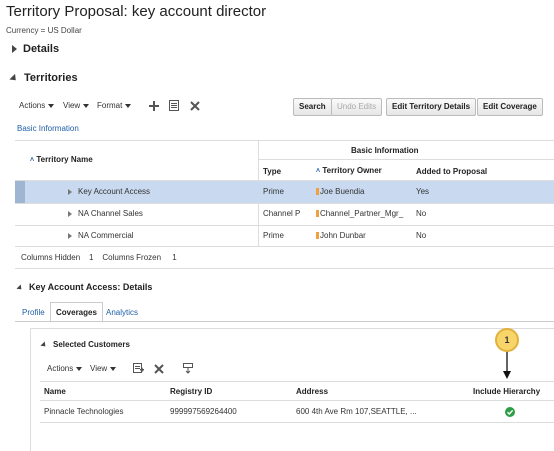 The image size is (554, 451). I want to click on format-menu: Format, so click(114, 105).